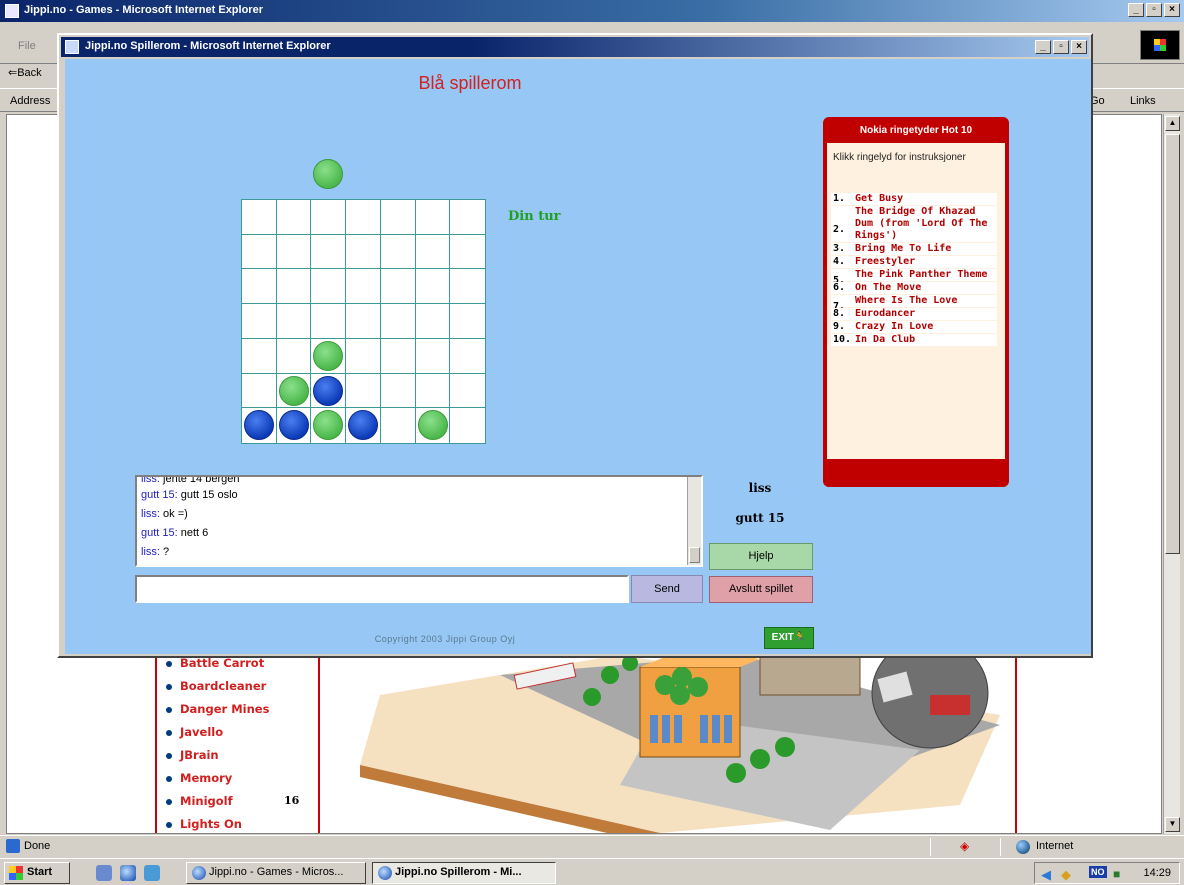  Describe the element at coordinates (1172, 824) in the screenshot. I see `scroll-down-button: ▼` at that location.